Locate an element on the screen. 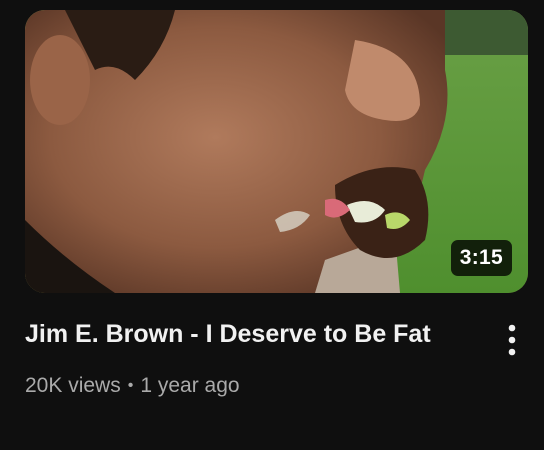 The height and width of the screenshot is (450, 544). duration-badge: 3:15 is located at coordinates (481, 258).